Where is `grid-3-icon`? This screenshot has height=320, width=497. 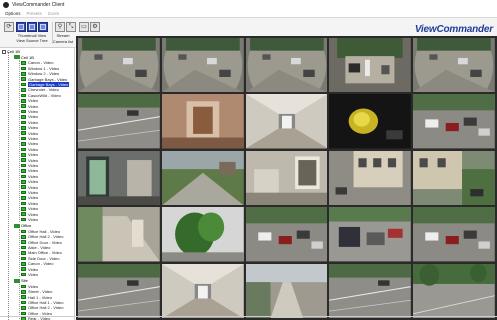
grid-3-icon is located at coordinates (43, 27).